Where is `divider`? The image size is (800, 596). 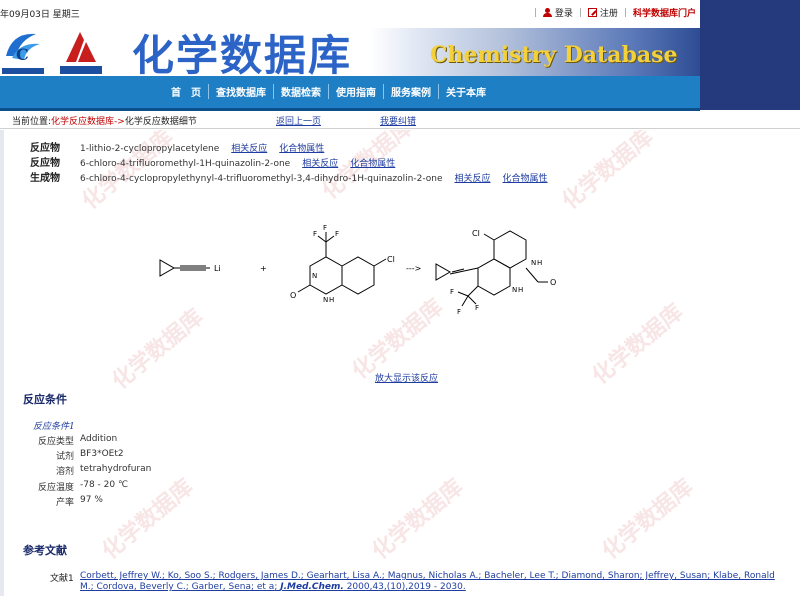
divider is located at coordinates (400, 128).